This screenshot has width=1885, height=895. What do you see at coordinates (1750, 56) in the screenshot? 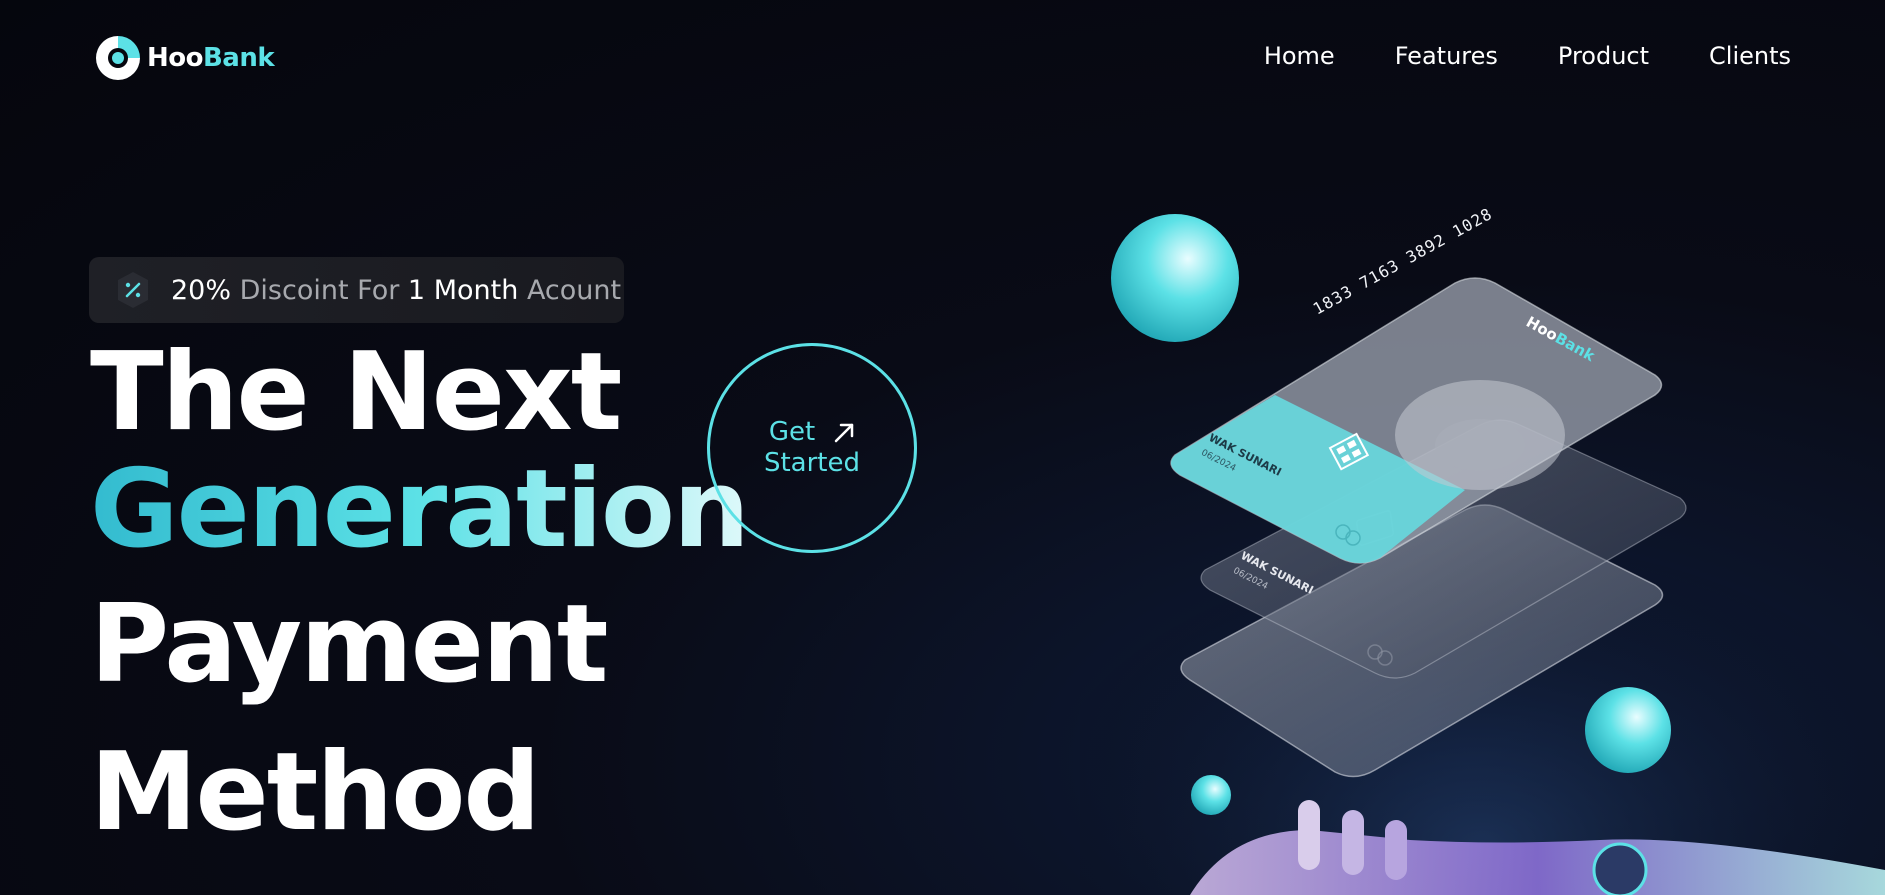
I see `nav-clients: Clients` at bounding box center [1750, 56].